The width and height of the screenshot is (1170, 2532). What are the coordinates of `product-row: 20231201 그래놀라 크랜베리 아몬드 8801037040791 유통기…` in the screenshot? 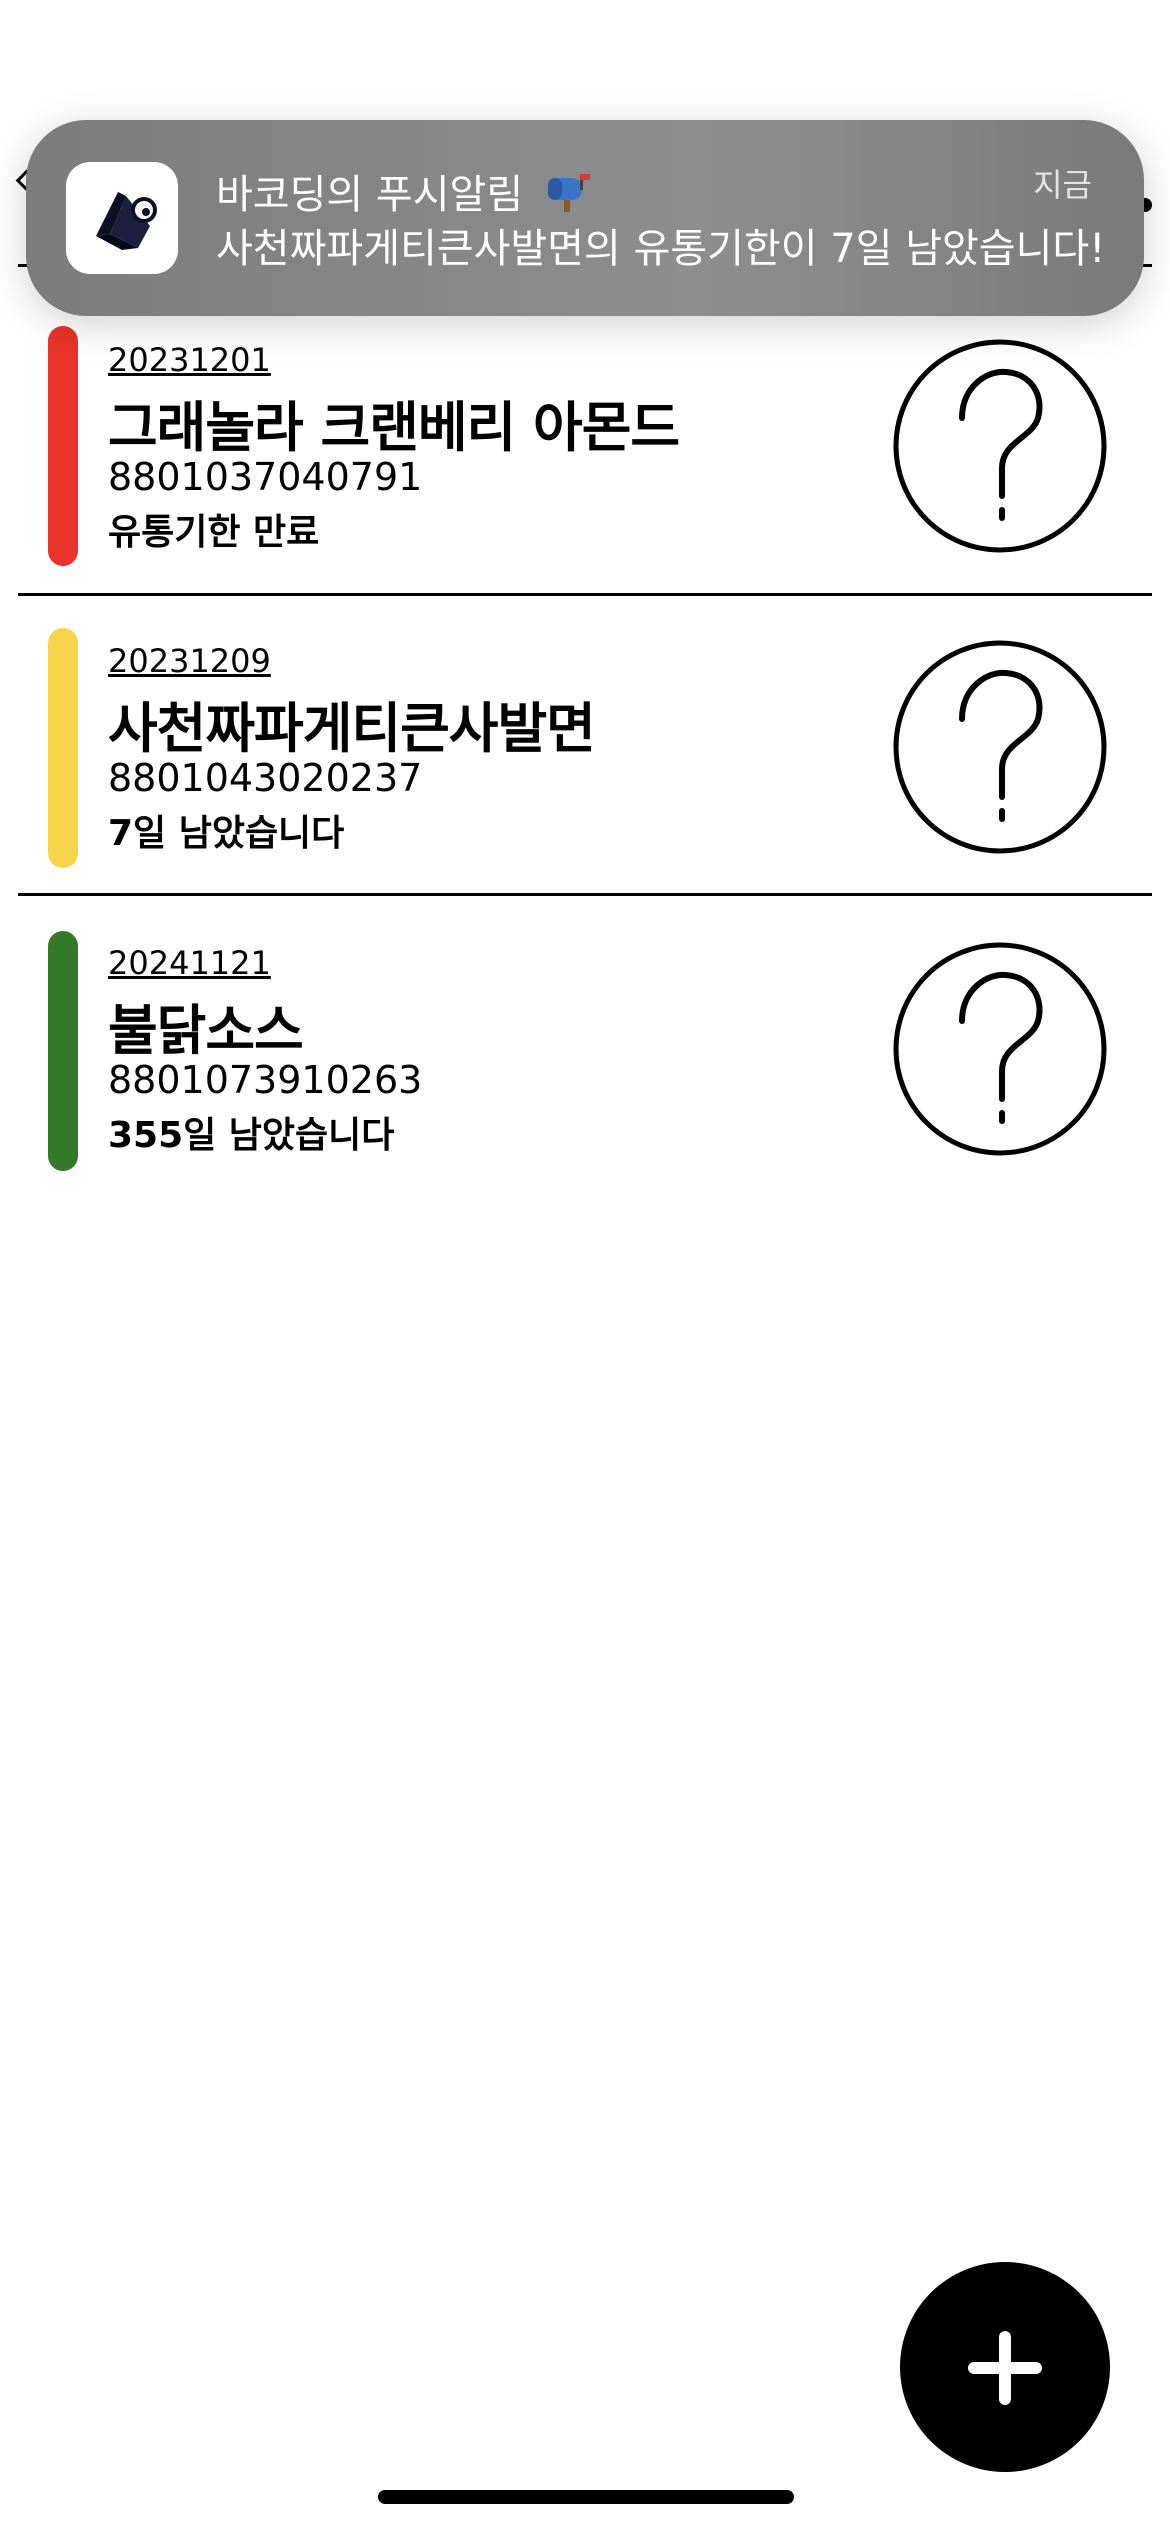 It's located at (585, 432).